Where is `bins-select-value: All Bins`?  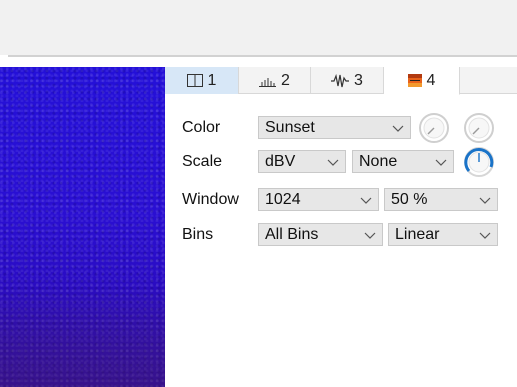
bins-select-value: All Bins is located at coordinates (292, 234).